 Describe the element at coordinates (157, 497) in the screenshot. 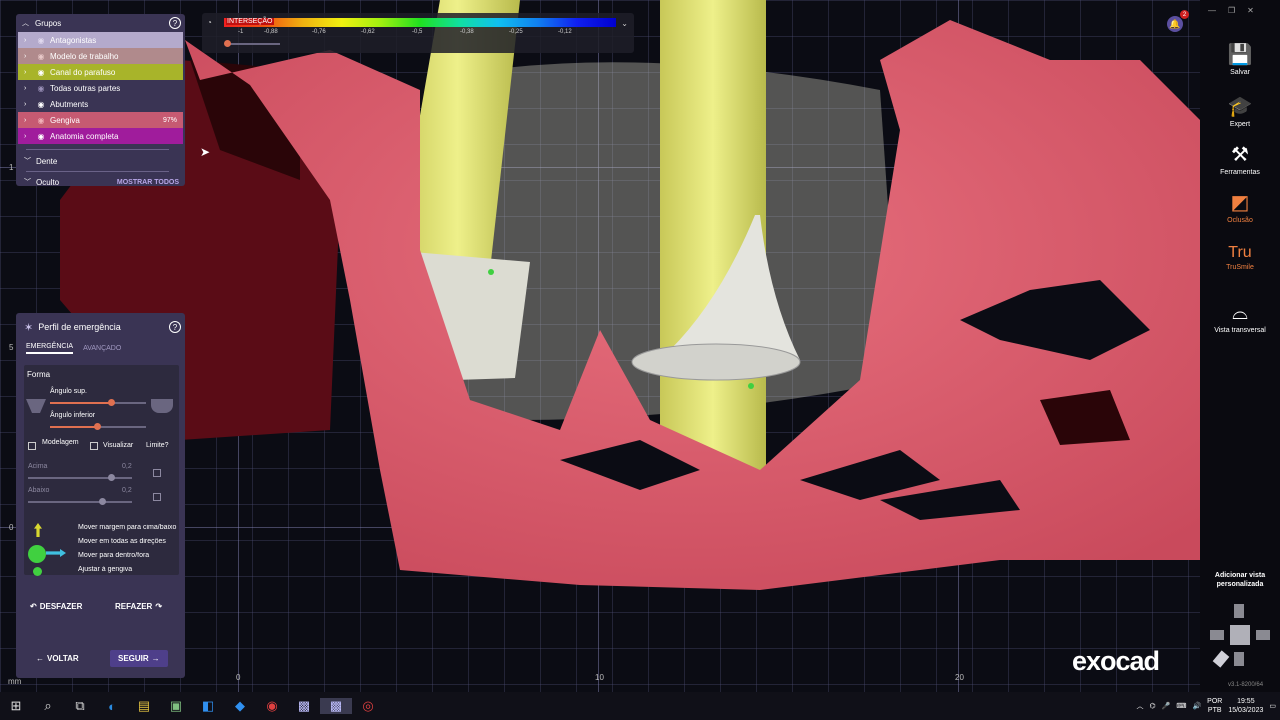

I see `below-limit-checkbox` at that location.